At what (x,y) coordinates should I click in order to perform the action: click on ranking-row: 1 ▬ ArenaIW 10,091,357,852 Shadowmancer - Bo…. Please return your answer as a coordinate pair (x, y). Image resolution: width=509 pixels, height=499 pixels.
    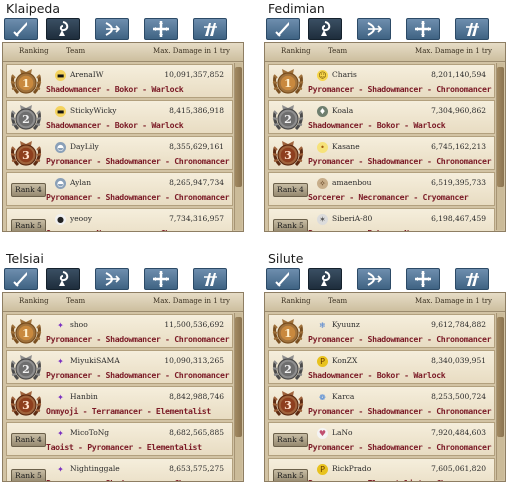
    Looking at the image, I should click on (119, 81).